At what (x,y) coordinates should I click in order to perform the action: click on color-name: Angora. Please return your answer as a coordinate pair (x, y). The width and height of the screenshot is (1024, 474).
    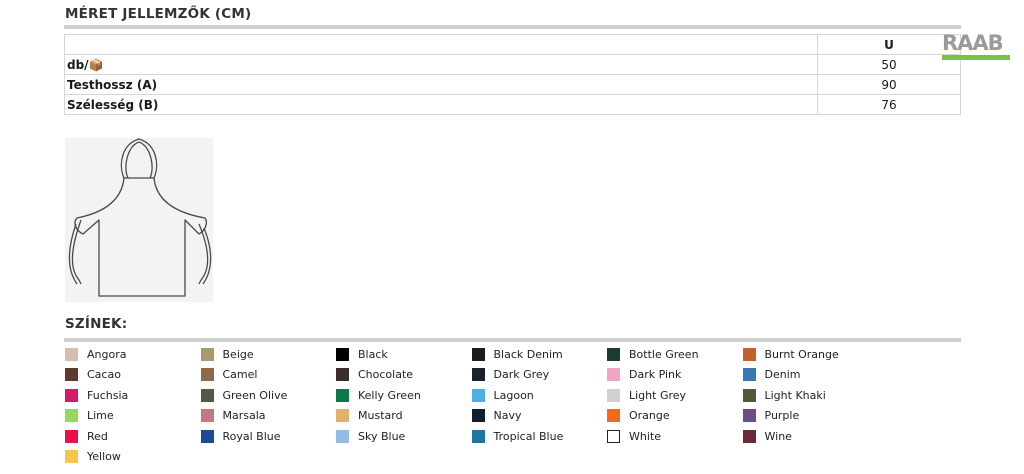
    Looking at the image, I should click on (107, 354).